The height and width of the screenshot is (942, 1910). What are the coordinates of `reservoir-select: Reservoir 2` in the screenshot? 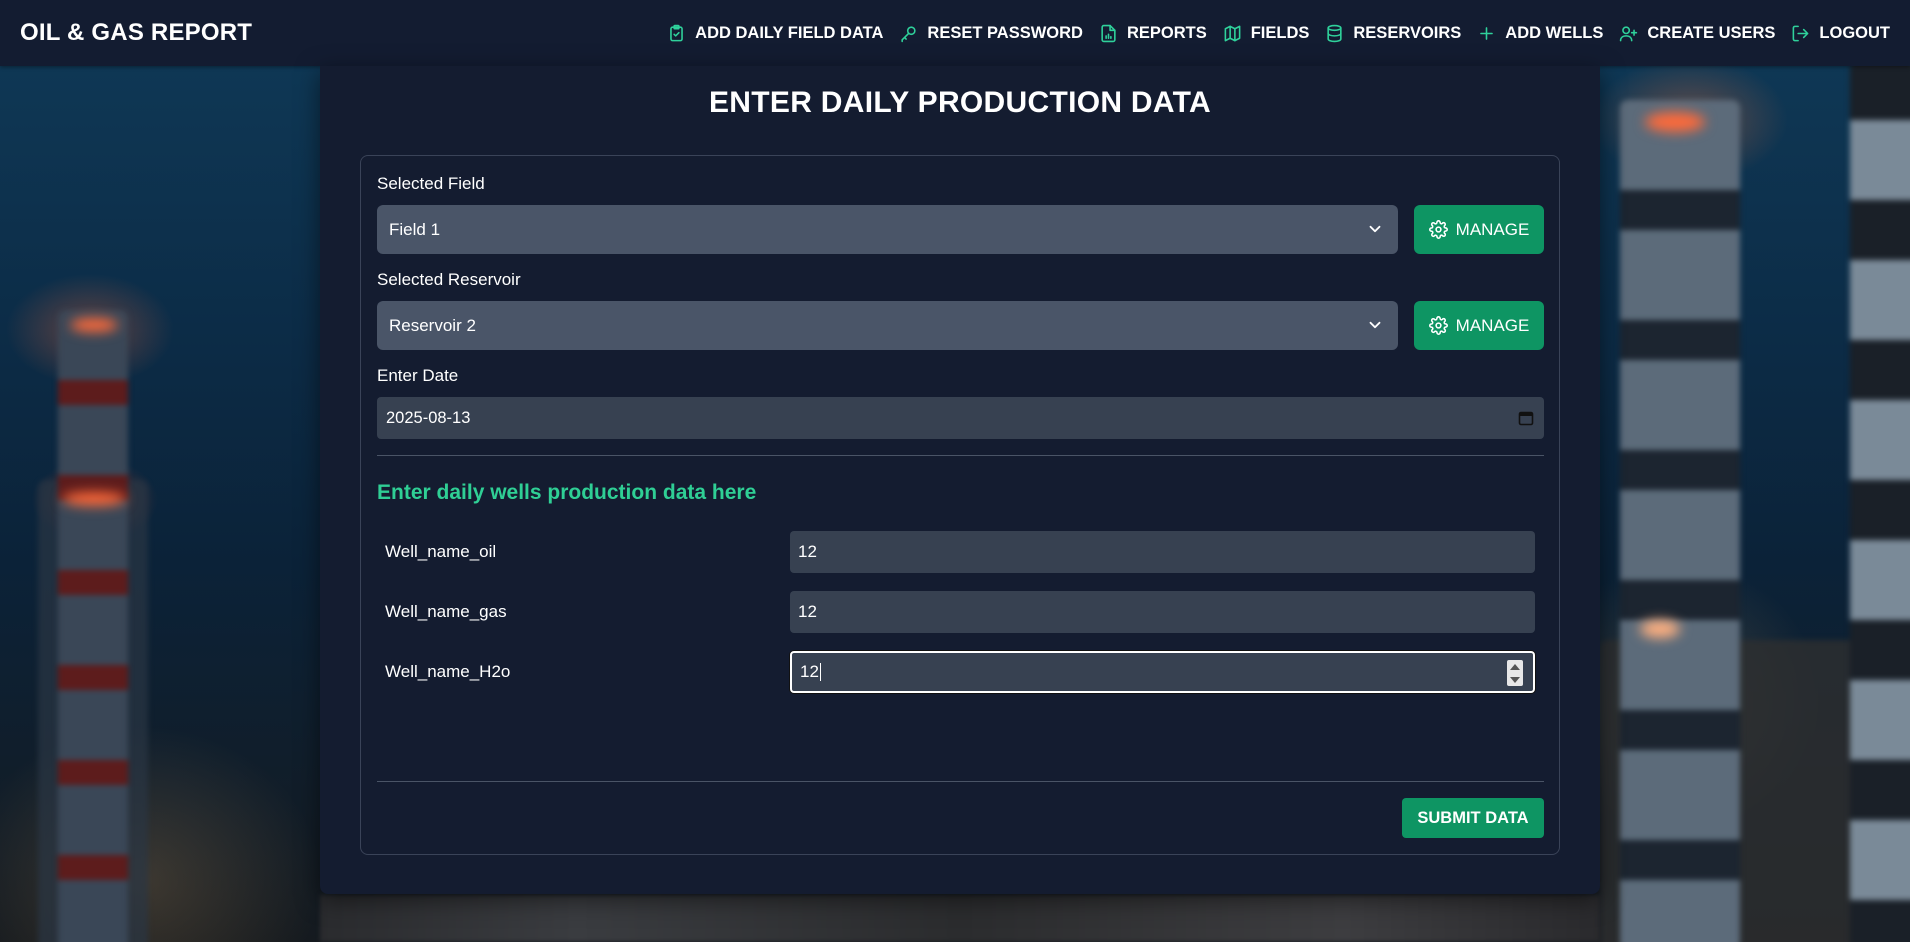 It's located at (887, 325).